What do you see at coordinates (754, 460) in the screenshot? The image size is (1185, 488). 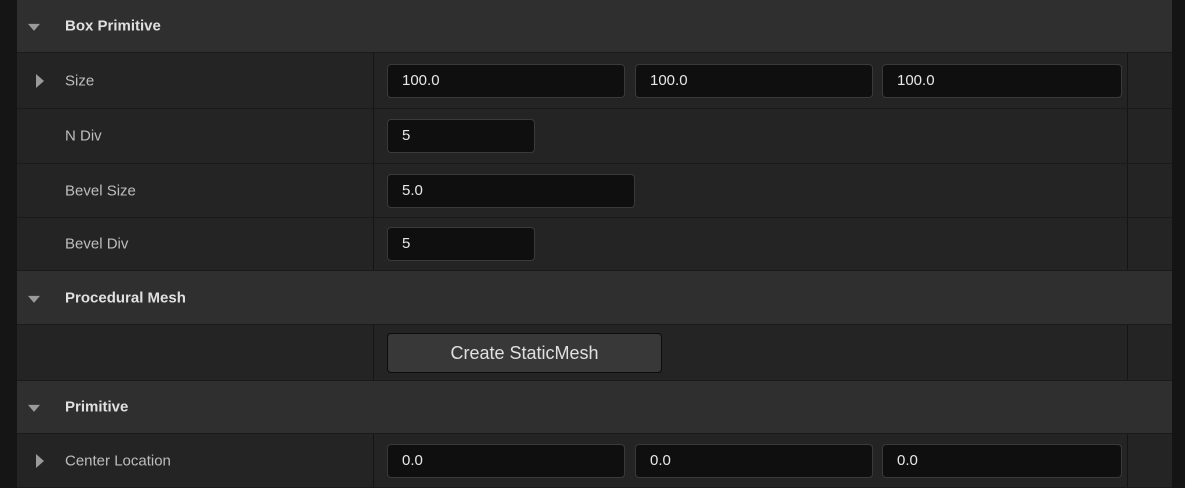 I see `center-location-y-field: 0.0` at bounding box center [754, 460].